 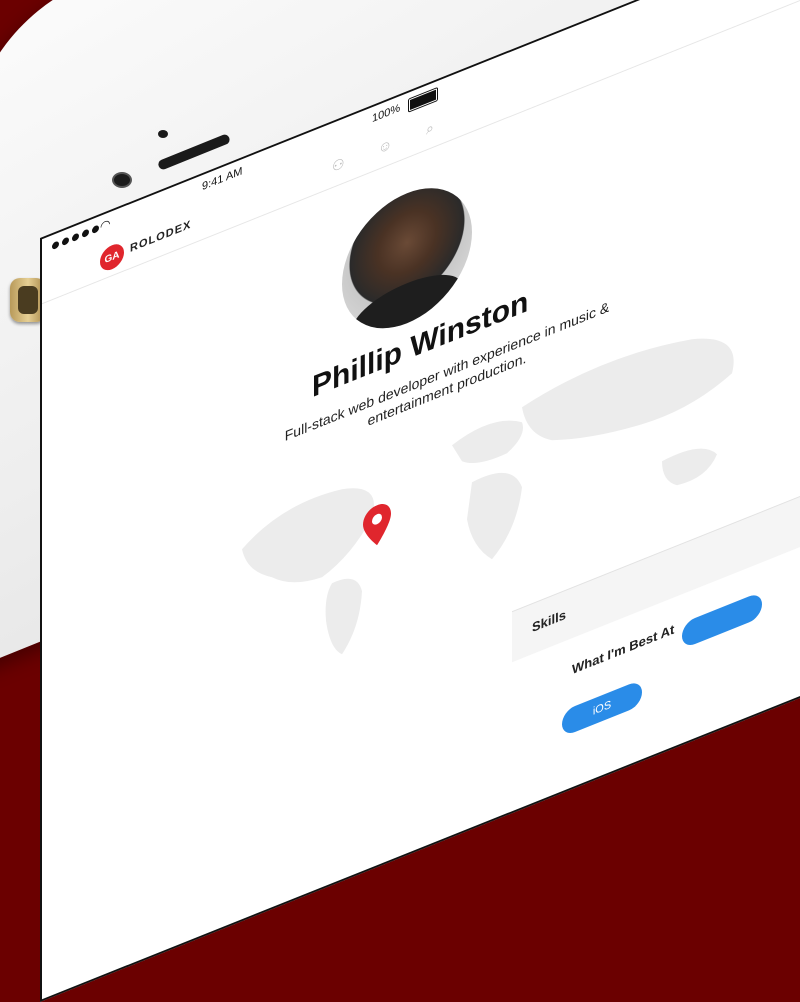 What do you see at coordinates (602, 708) in the screenshot?
I see `skill-pill: iOS` at bounding box center [602, 708].